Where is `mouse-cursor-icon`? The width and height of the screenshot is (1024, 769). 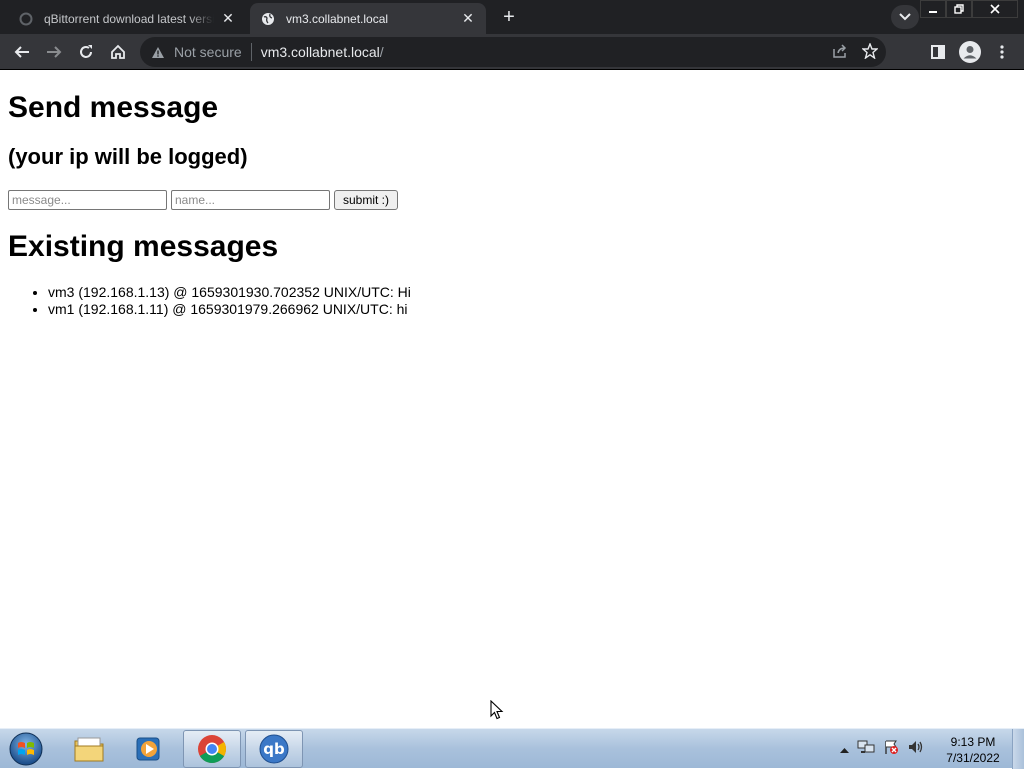 mouse-cursor-icon is located at coordinates (497, 710).